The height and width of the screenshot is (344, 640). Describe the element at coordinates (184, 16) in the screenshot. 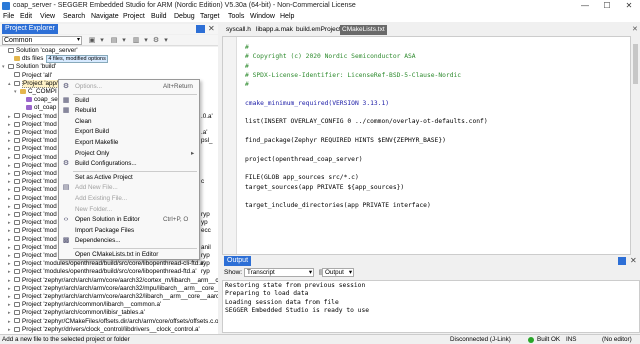

I see `menu-debug: Debug` at that location.